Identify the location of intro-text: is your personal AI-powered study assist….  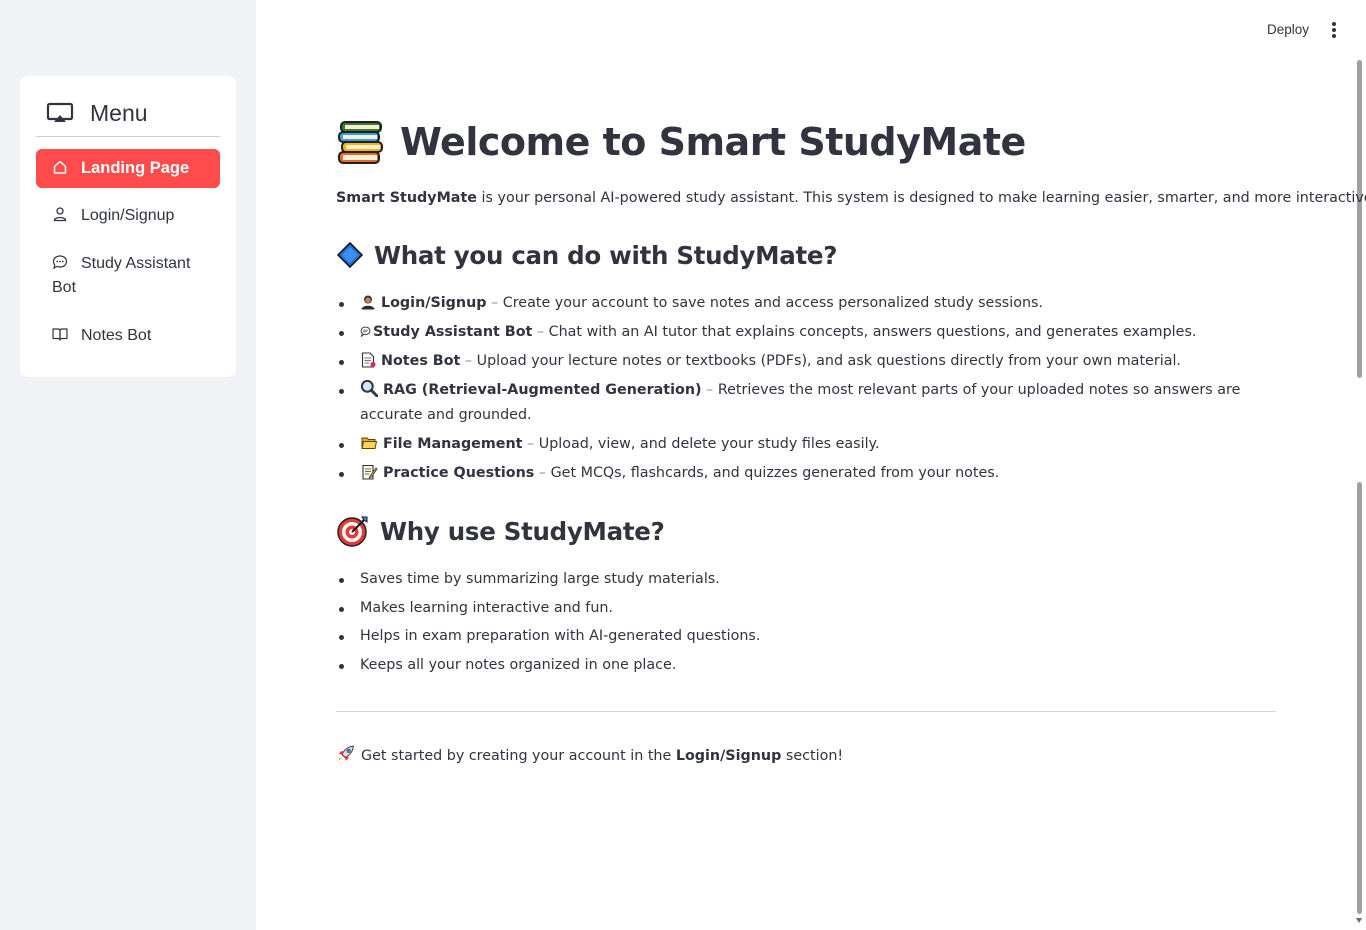
(921, 198).